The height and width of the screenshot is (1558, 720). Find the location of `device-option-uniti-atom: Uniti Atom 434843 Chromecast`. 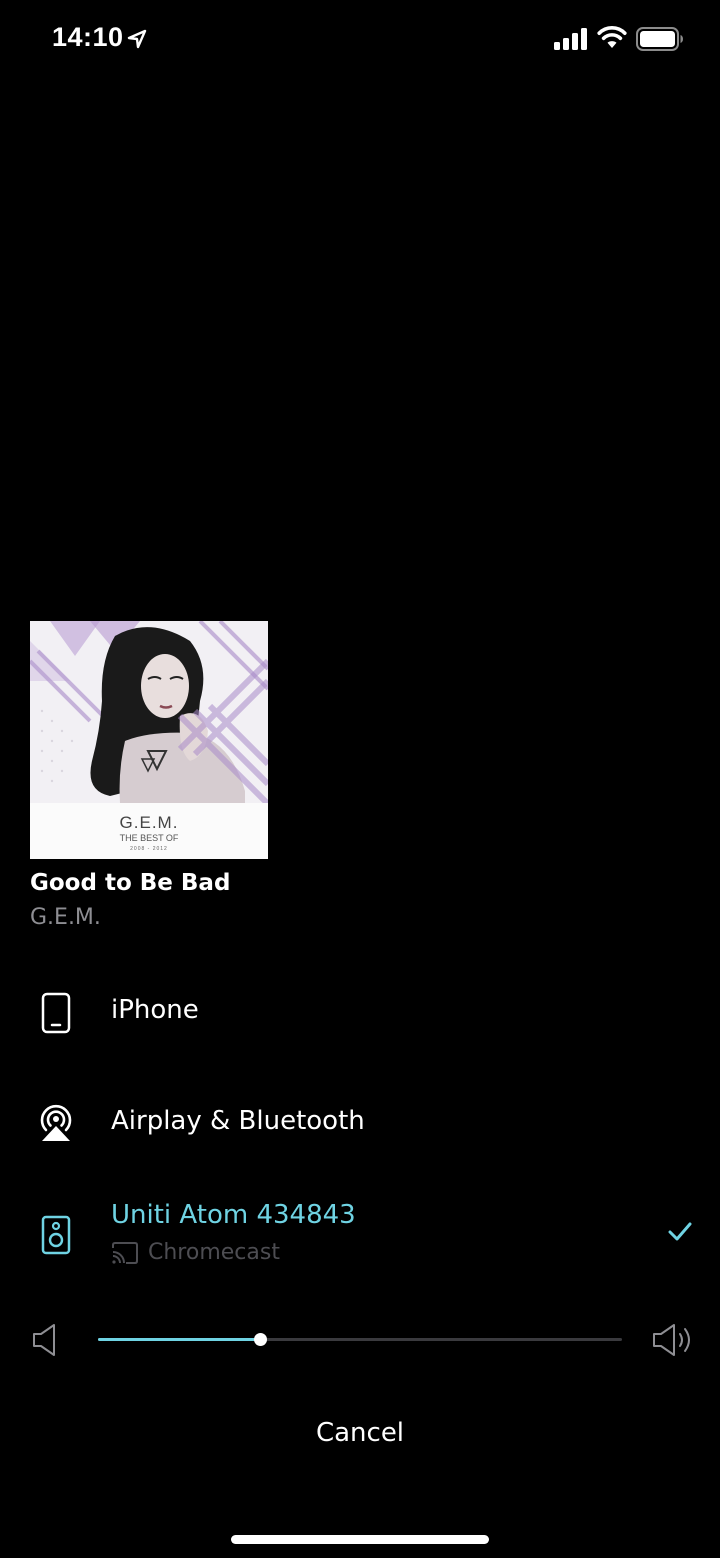

device-option-uniti-atom: Uniti Atom 434843 Chromecast is located at coordinates (360, 1235).